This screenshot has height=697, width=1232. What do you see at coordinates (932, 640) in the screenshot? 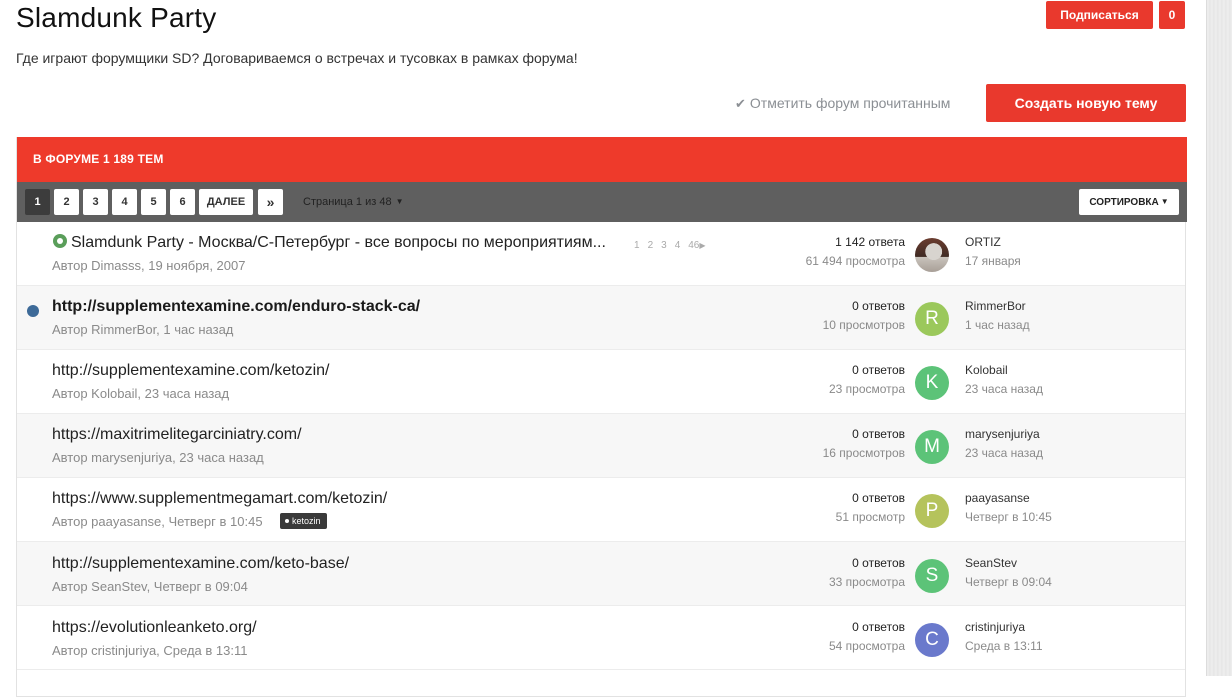
I see `avatar: C` at bounding box center [932, 640].